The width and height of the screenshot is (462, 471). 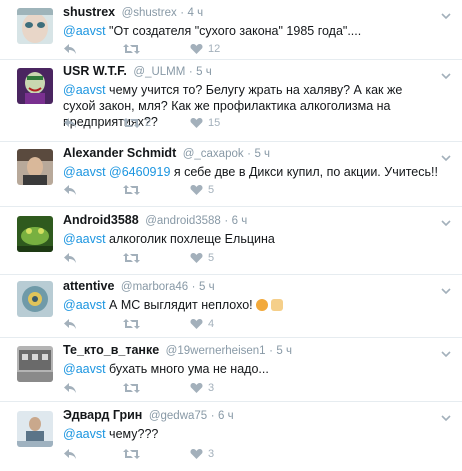 What do you see at coordinates (250, 434) in the screenshot?
I see `tweet-text: @aavst чему???` at bounding box center [250, 434].